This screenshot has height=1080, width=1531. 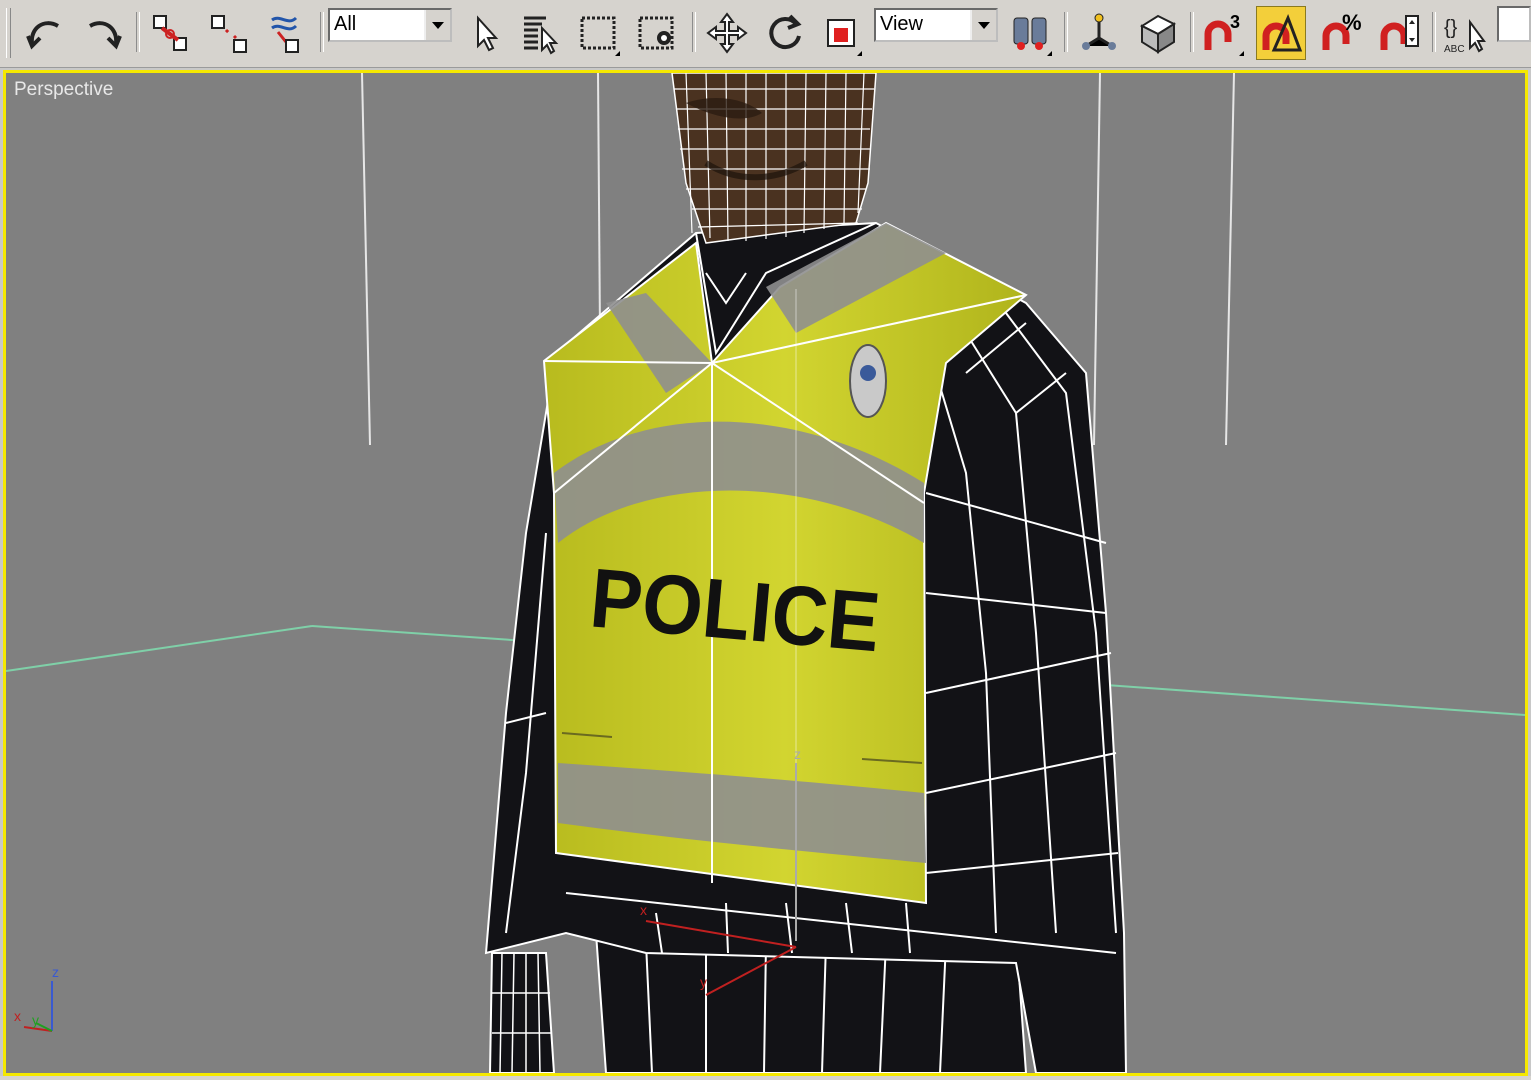 I want to click on gizmo-y-label: y, so click(x=703, y=982).